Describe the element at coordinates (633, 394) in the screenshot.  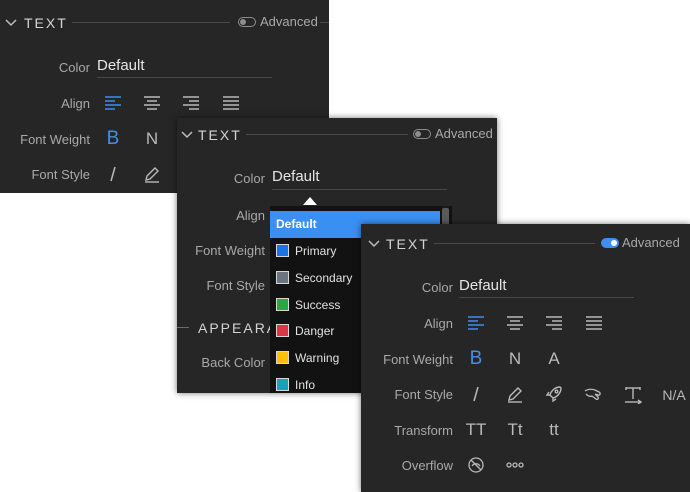
I see `text-cursor-icon` at that location.